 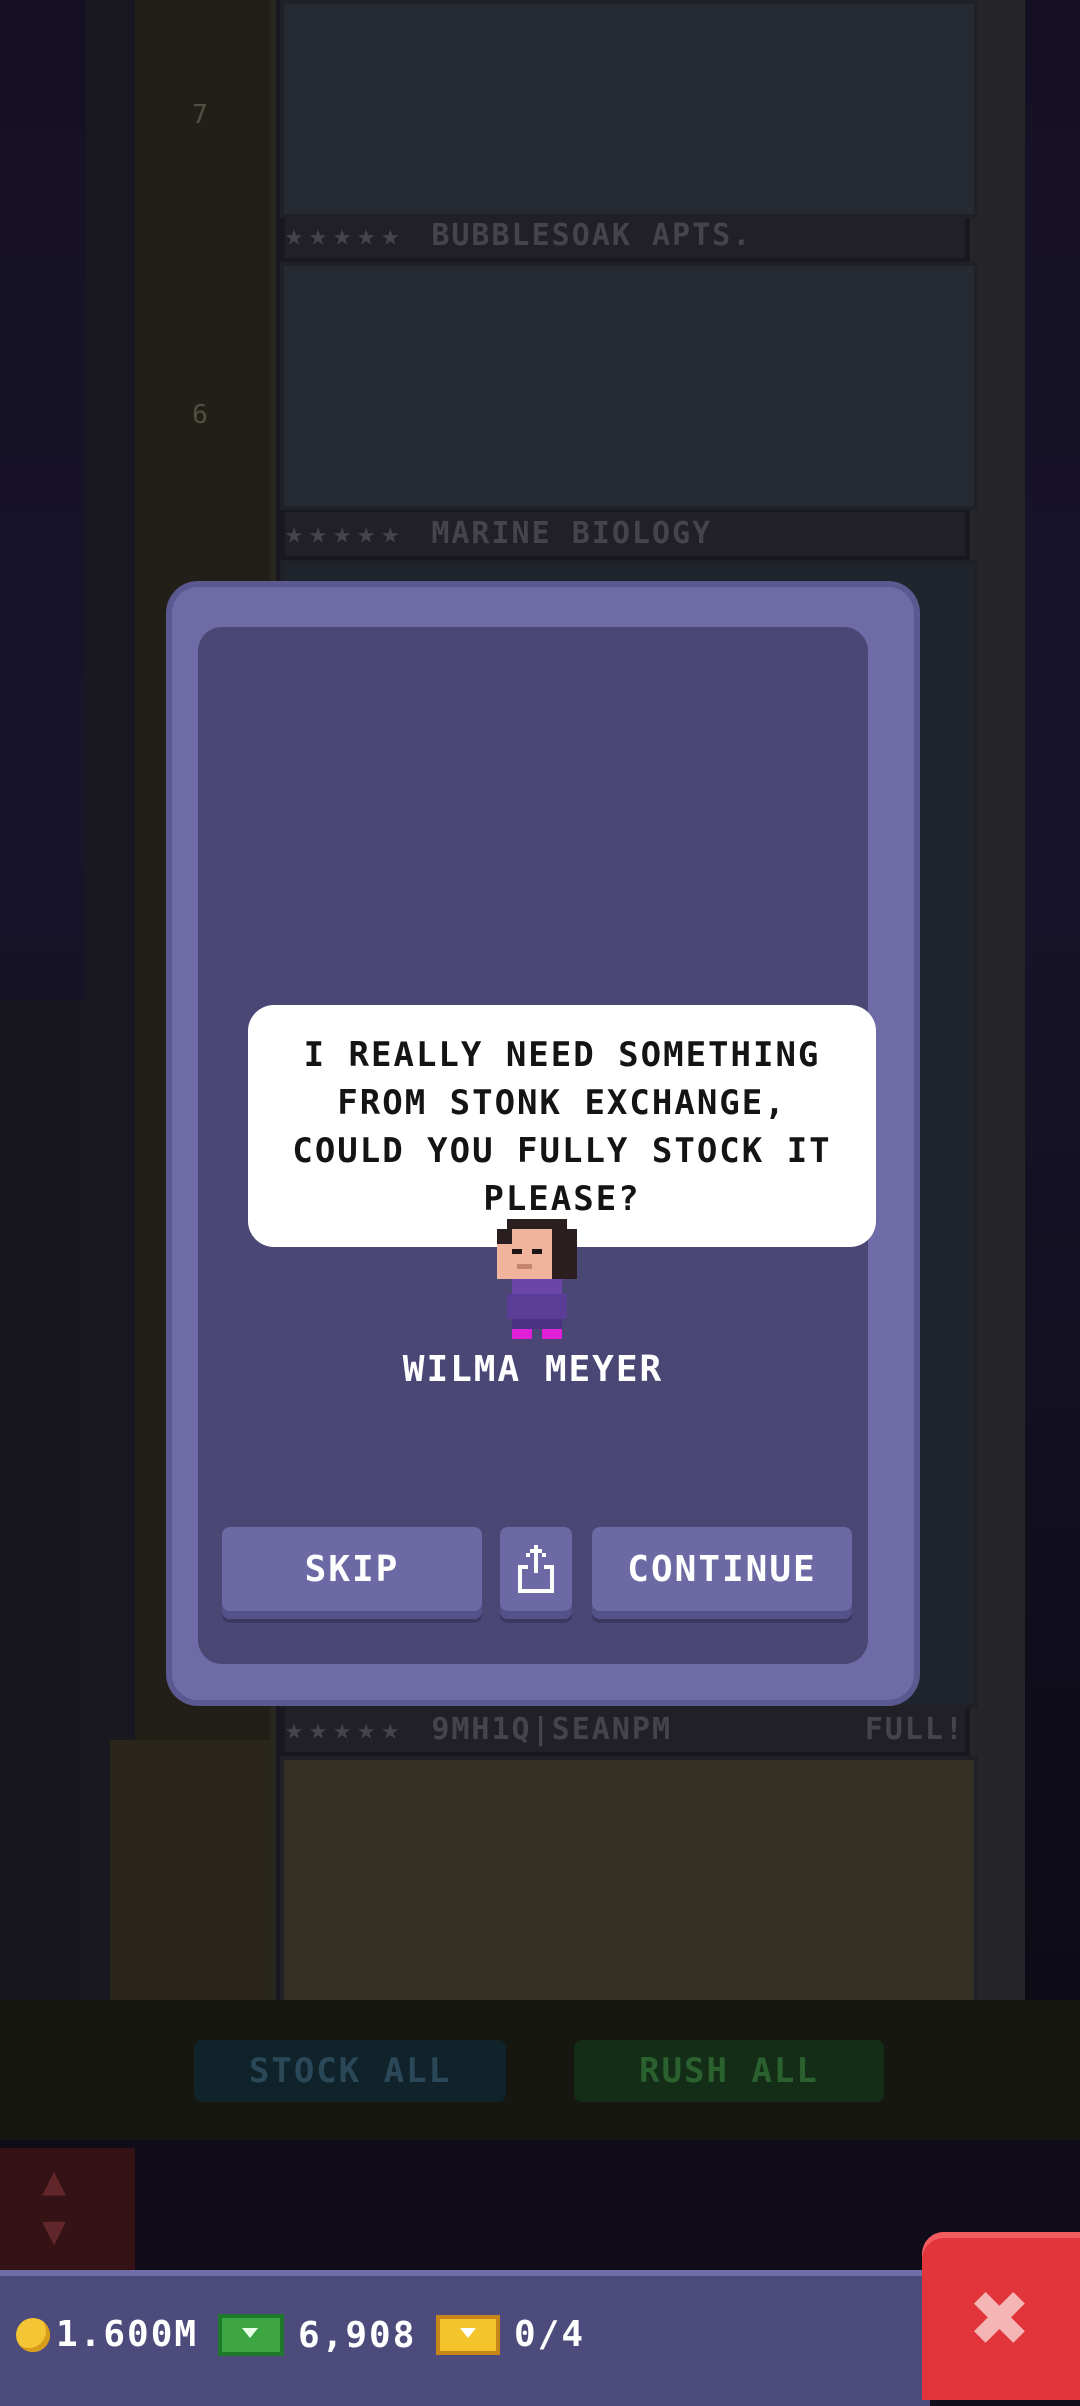 What do you see at coordinates (536, 1569) in the screenshot?
I see `share-icon` at bounding box center [536, 1569].